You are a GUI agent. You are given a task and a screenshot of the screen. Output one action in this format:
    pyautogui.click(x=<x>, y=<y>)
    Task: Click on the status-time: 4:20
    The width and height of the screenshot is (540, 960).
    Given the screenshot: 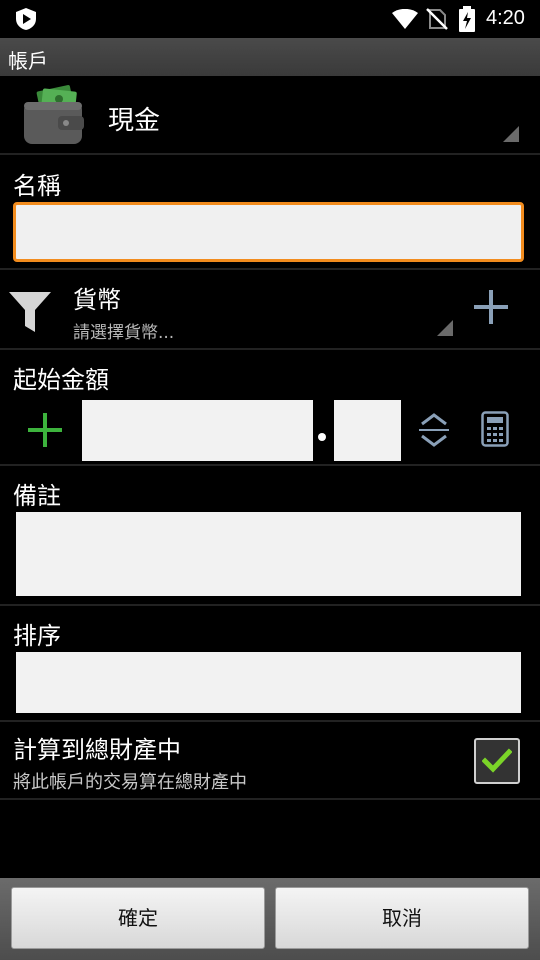 What is the action you would take?
    pyautogui.click(x=505, y=18)
    